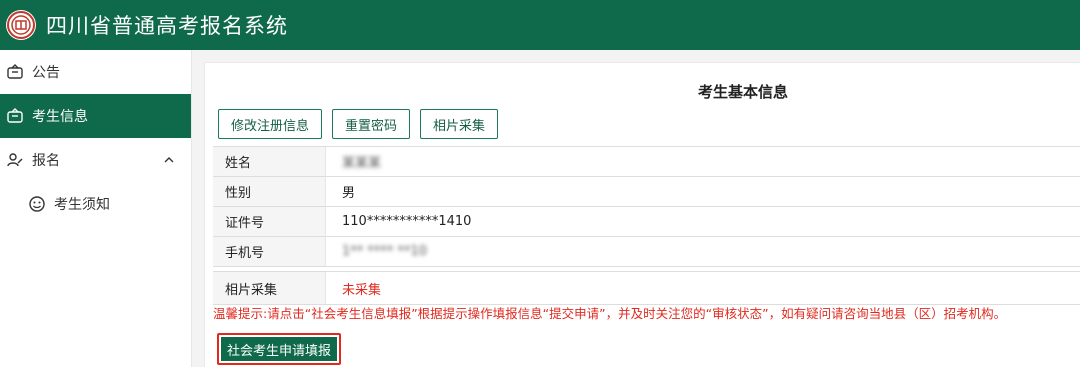  I want to click on action-bar: 修改注册信息 重置密码 相片采集, so click(358, 124).